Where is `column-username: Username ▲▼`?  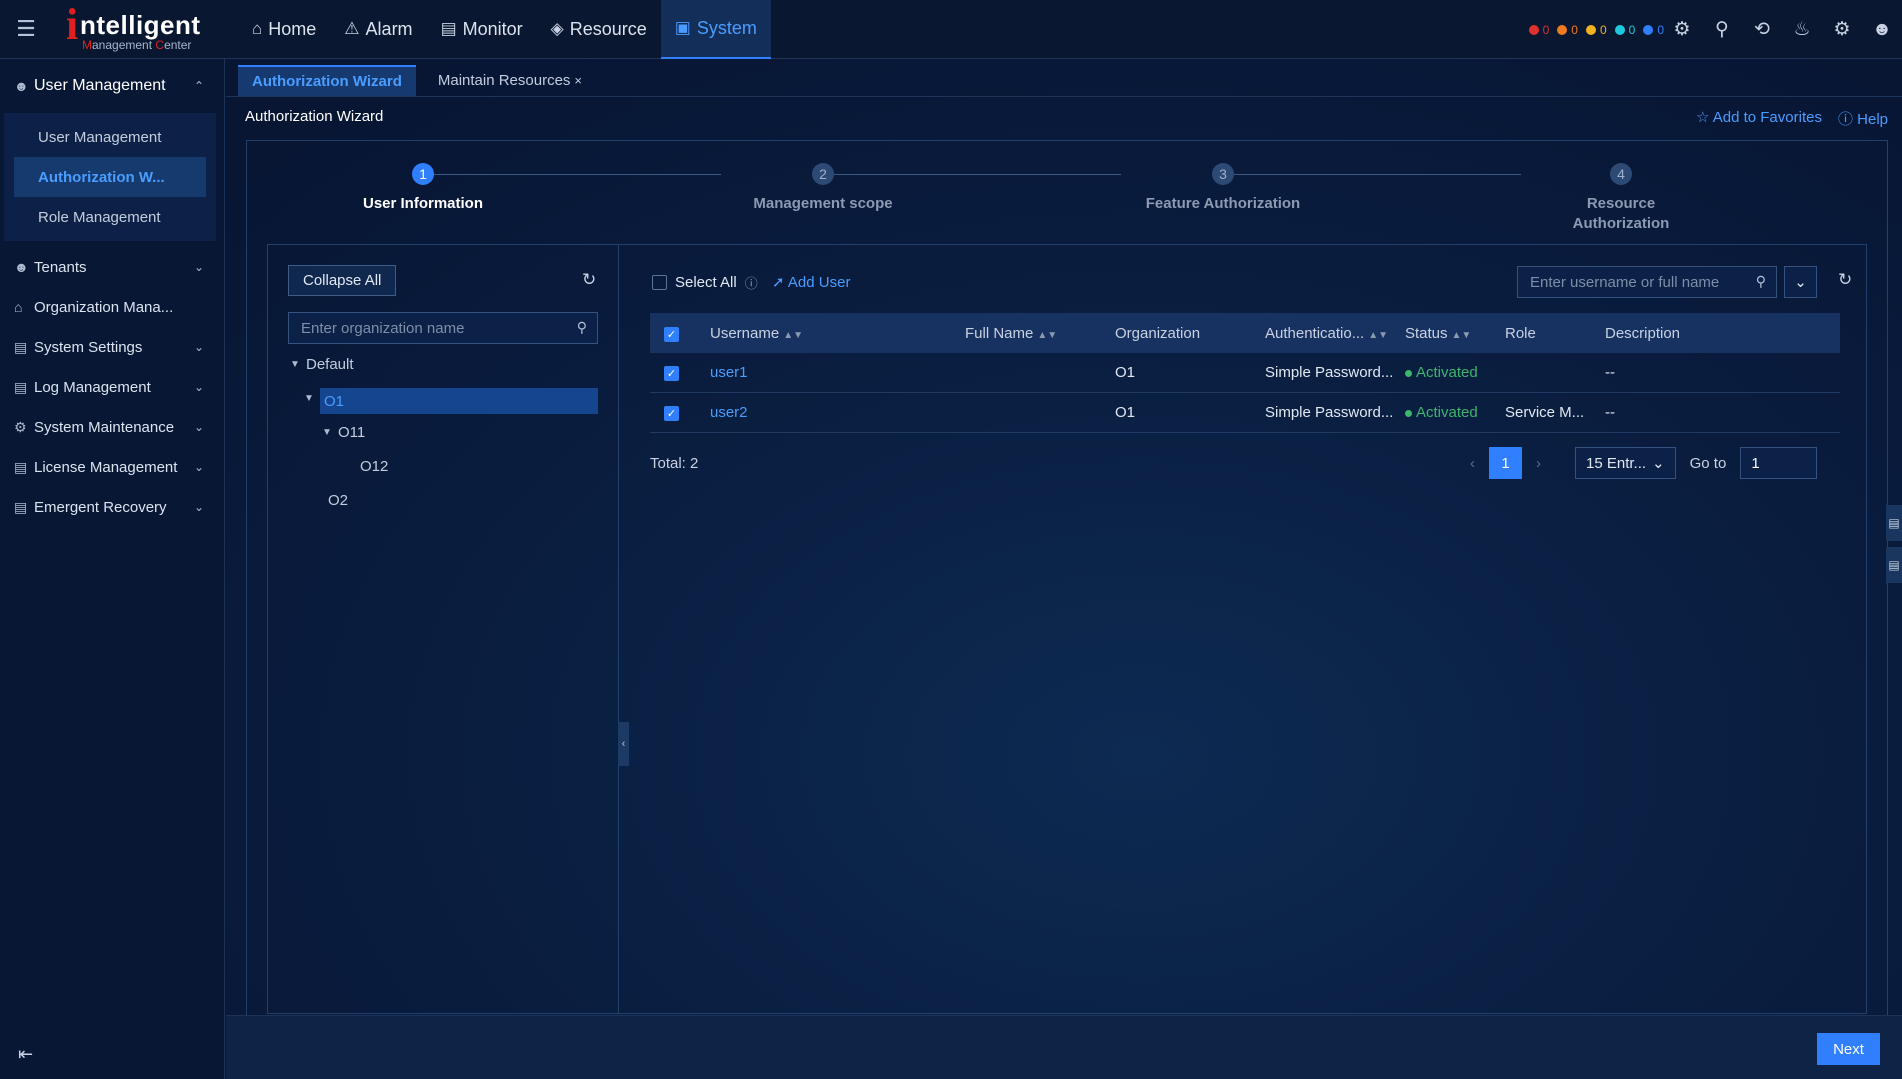 column-username: Username ▲▼ is located at coordinates (827, 333).